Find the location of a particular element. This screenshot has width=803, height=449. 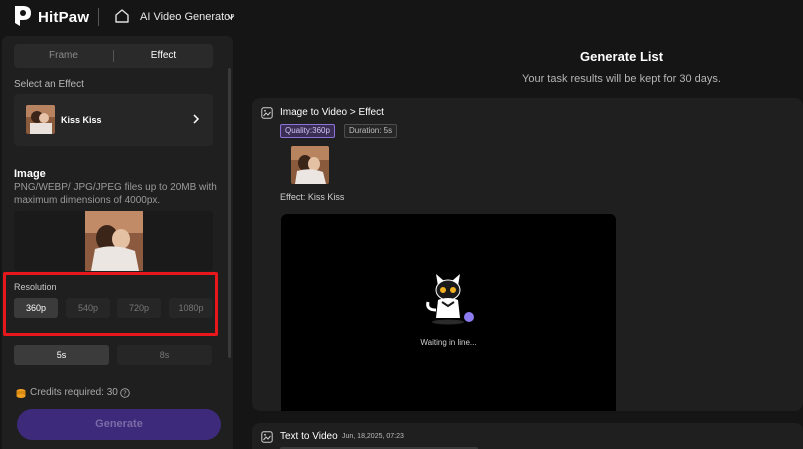

task-date: Jun, 18,2025, 07:23 is located at coordinates (373, 436).